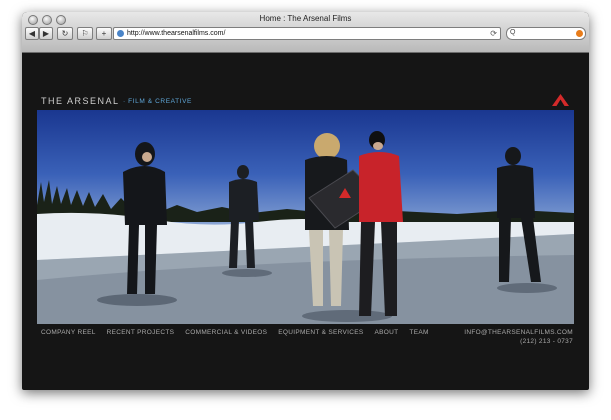  What do you see at coordinates (546, 341) in the screenshot?
I see `contact-phone: (212) 213 - 0737` at bounding box center [546, 341].